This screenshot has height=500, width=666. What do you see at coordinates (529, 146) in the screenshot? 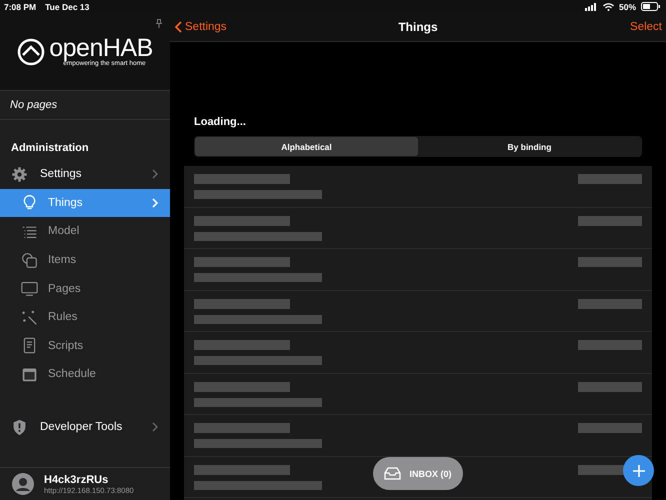
I see `segment-tab: By binding` at bounding box center [529, 146].